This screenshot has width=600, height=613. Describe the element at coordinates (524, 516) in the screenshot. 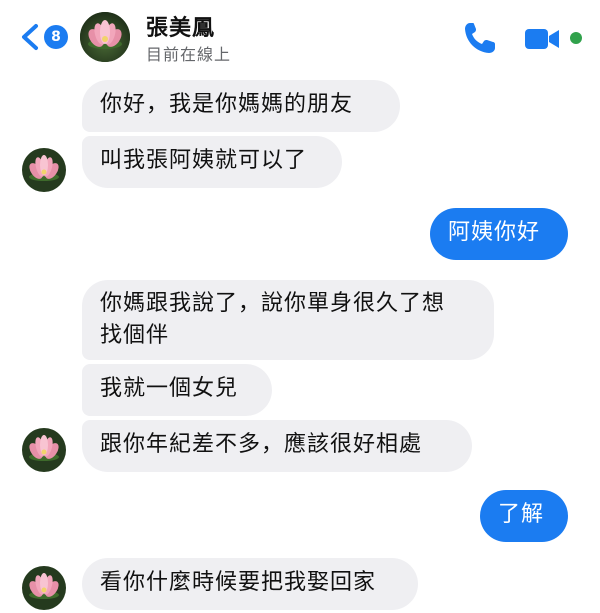

I see `message-bubble-outgoing: 了解` at that location.